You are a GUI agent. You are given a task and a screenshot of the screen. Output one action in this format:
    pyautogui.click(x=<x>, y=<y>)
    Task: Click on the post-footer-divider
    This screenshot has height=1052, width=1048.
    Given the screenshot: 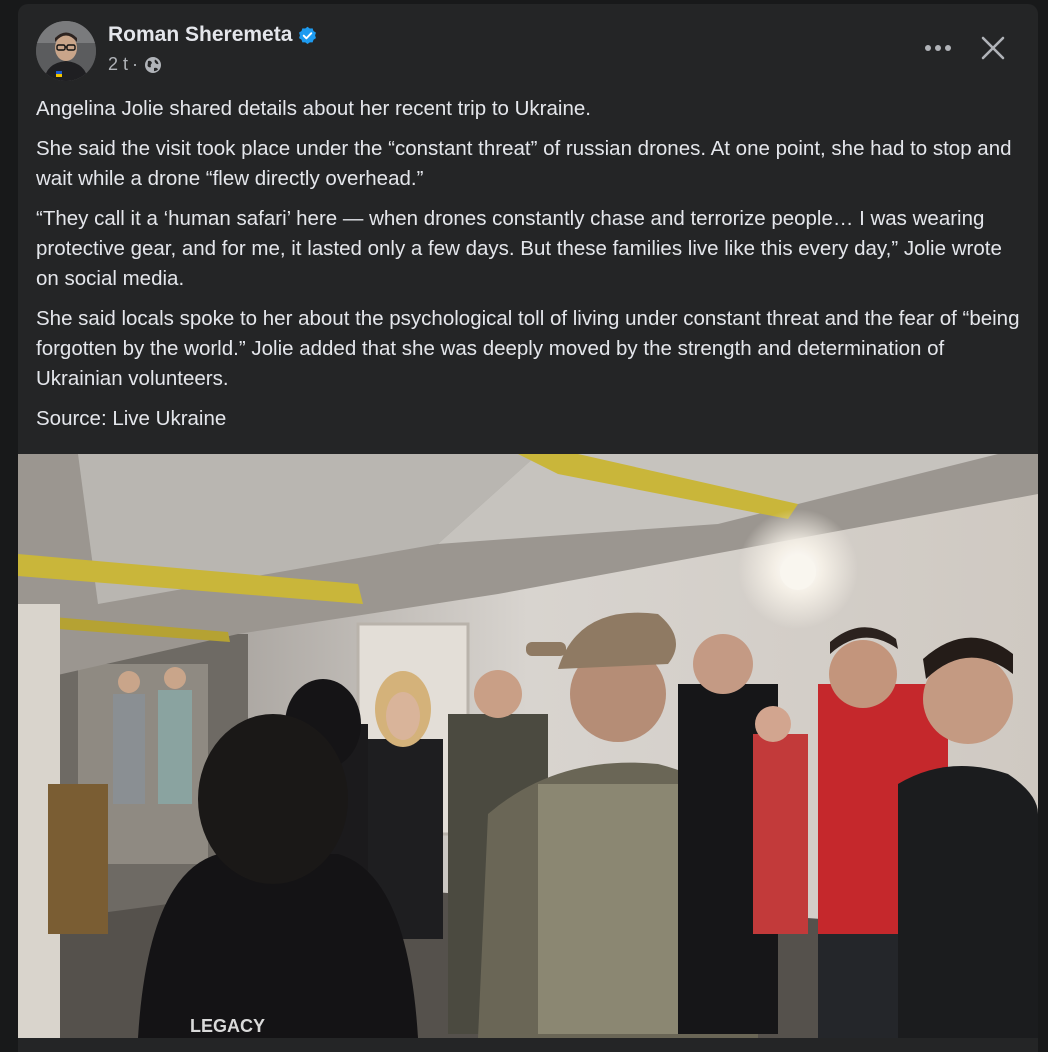 What is the action you would take?
    pyautogui.click(x=528, y=1045)
    